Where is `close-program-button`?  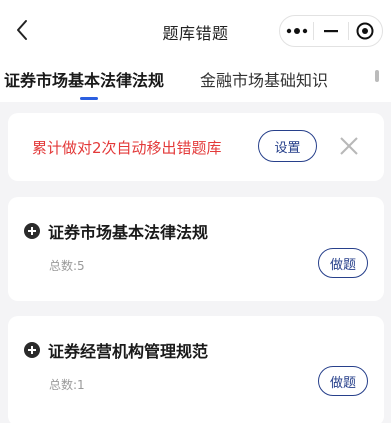 close-program-button is located at coordinates (365, 31).